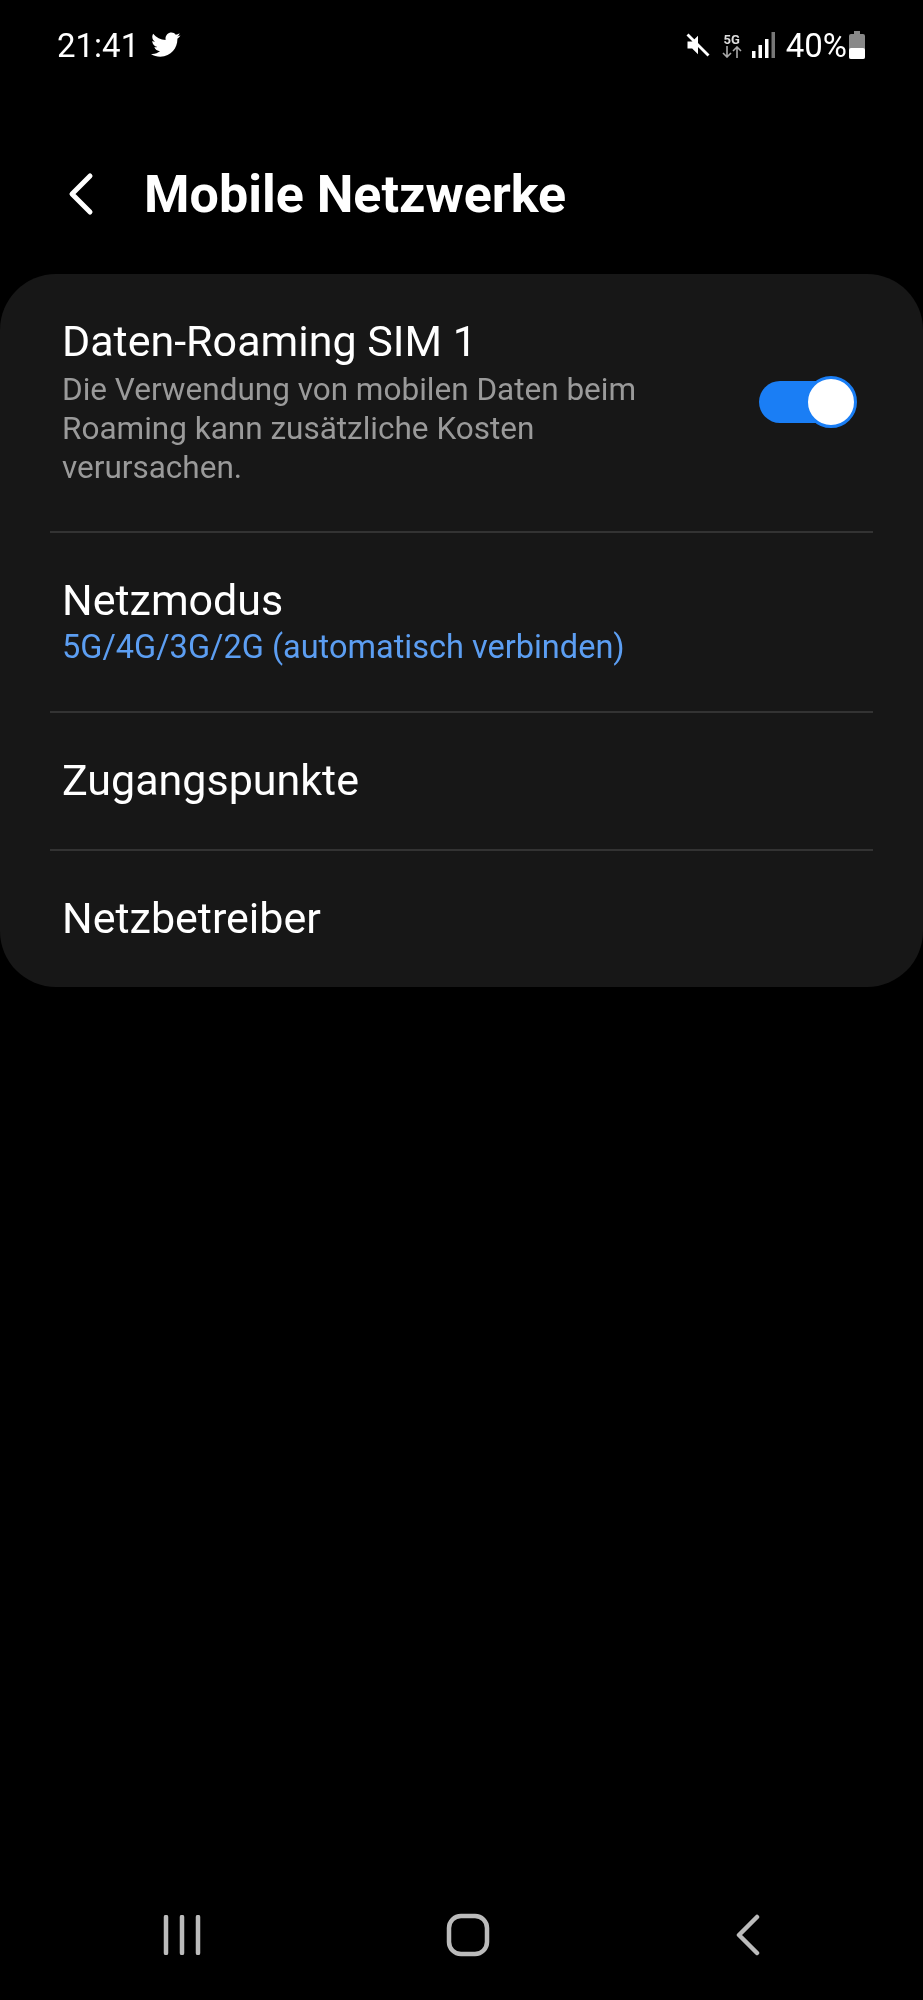  What do you see at coordinates (166, 45) in the screenshot?
I see `bird-icon` at bounding box center [166, 45].